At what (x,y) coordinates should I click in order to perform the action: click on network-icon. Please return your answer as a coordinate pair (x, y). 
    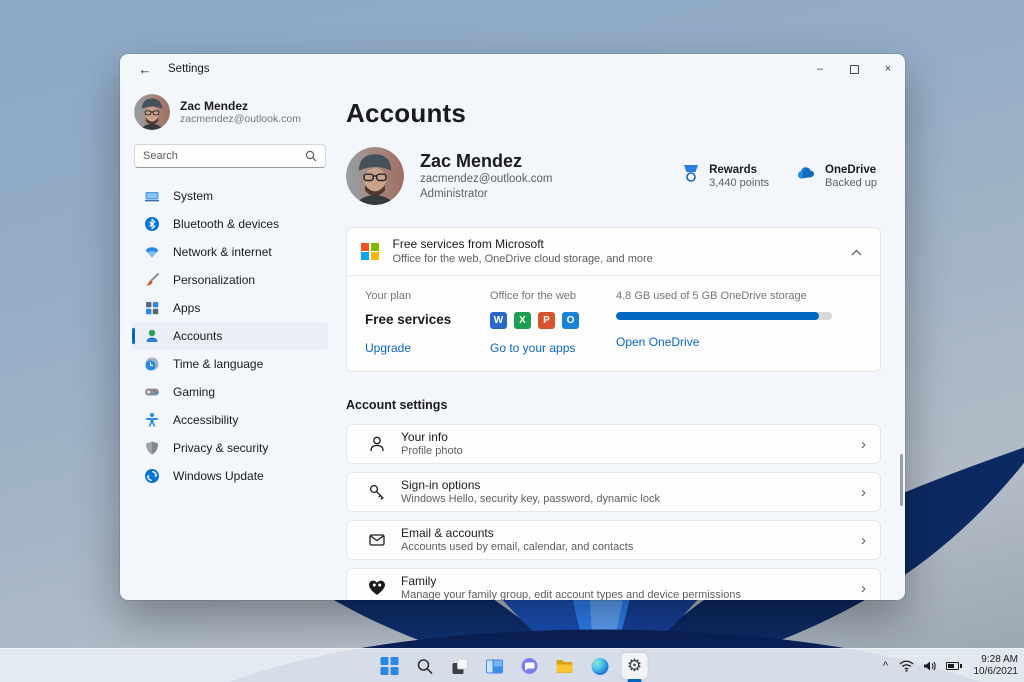
    Looking at the image, I should click on (152, 252).